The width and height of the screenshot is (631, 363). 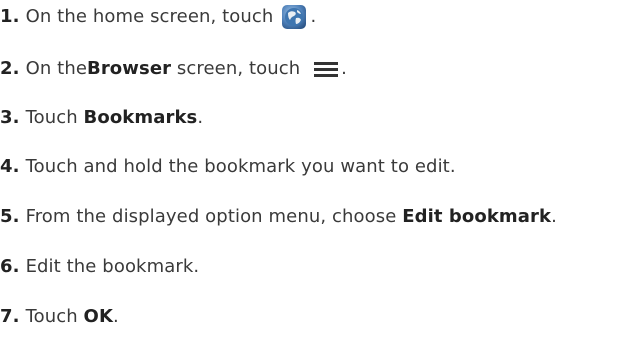 What do you see at coordinates (294, 17) in the screenshot?
I see `globe-icon` at bounding box center [294, 17].